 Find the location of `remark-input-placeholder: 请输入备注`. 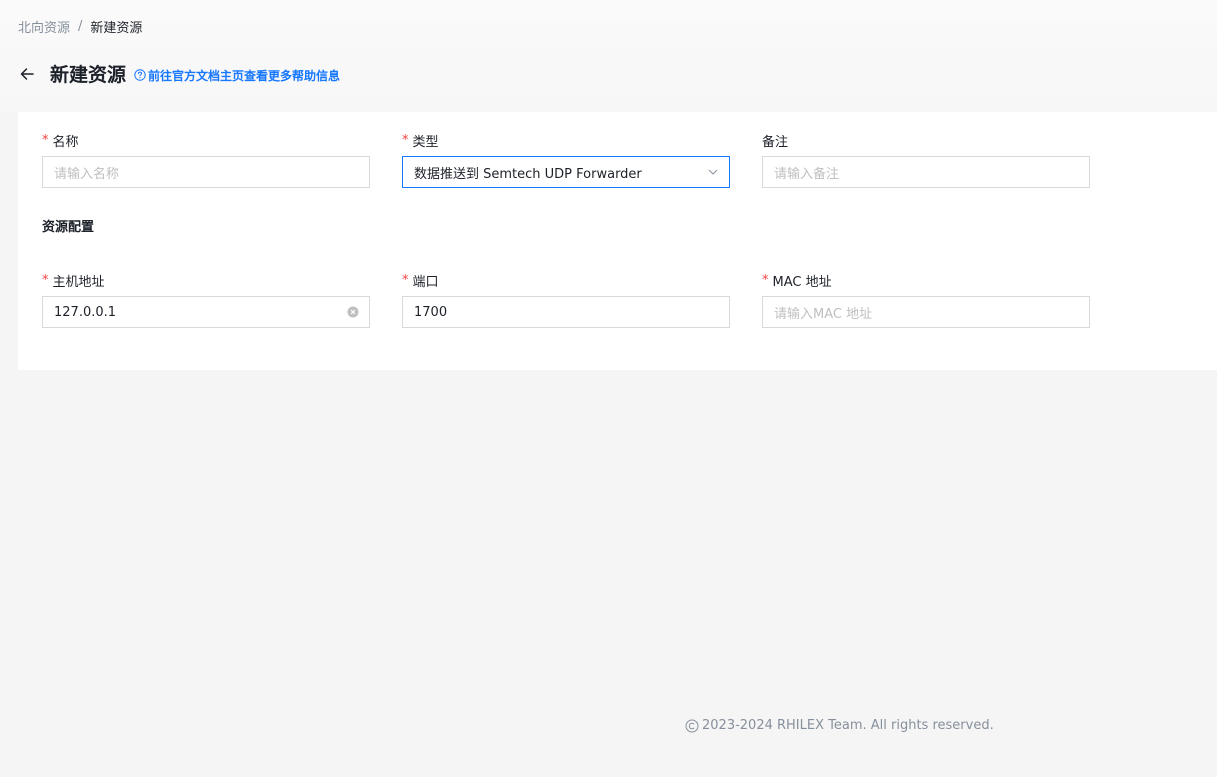

remark-input-placeholder: 请输入备注 is located at coordinates (807, 174).